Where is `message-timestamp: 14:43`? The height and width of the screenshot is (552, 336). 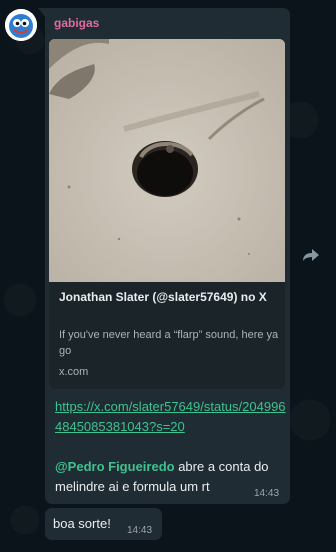 message-timestamp: 14:43 is located at coordinates (267, 493).